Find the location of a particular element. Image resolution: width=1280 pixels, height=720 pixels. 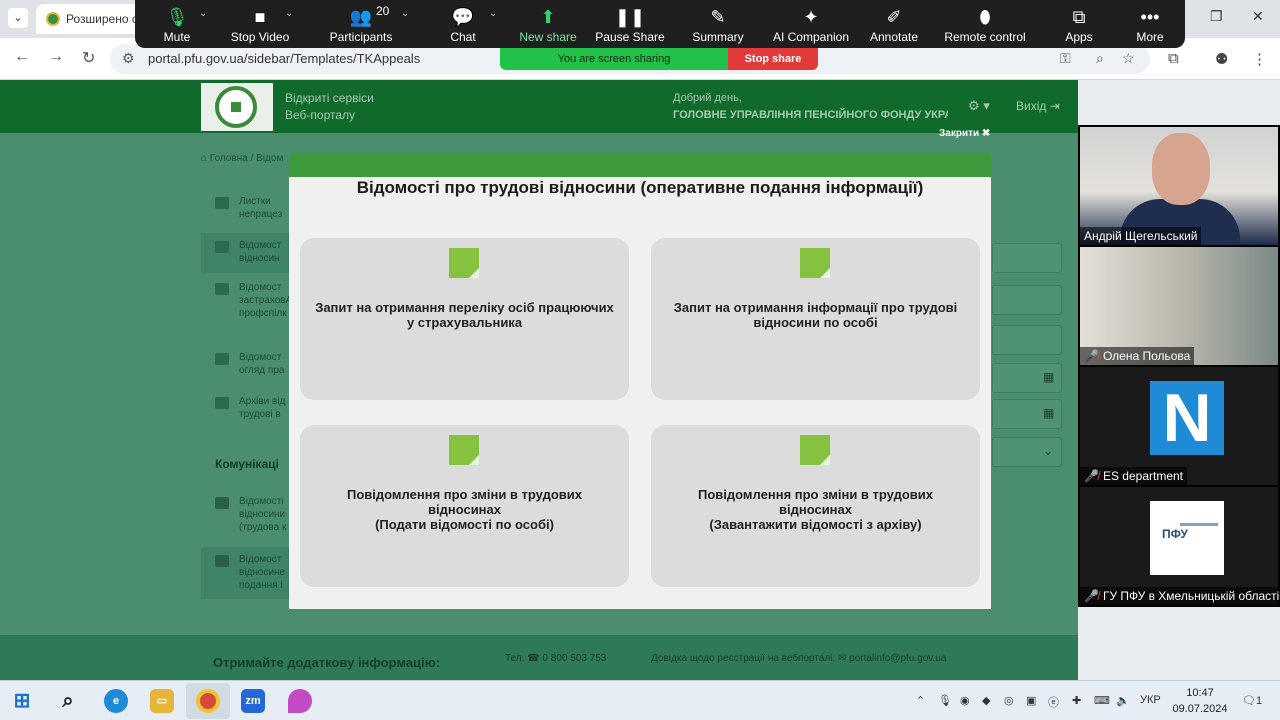

sidebar-item-label: Архіви від трудові в is located at coordinates (262, 408).